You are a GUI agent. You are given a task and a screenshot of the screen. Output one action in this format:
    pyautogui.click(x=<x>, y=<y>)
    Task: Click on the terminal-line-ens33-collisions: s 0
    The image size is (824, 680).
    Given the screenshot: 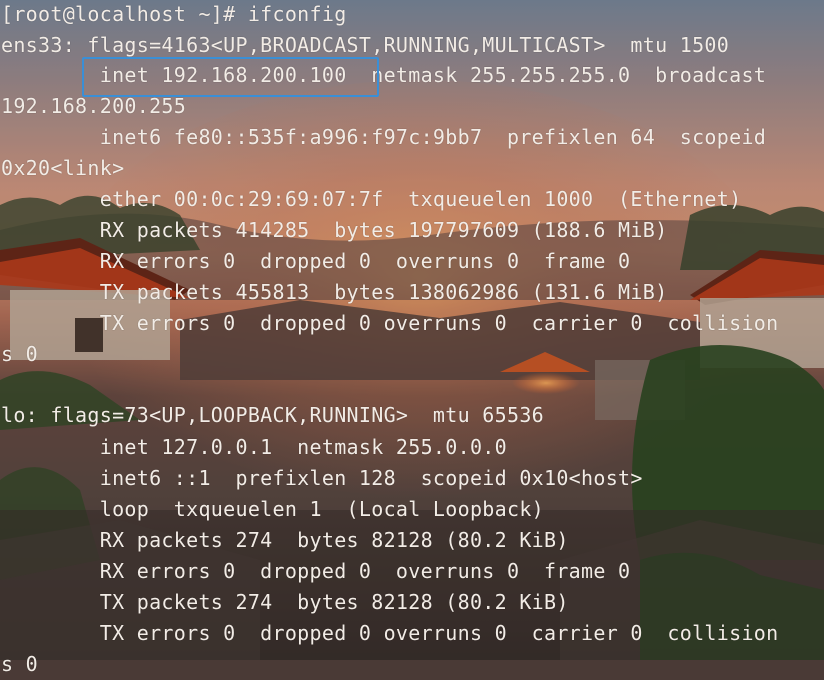 What is the action you would take?
    pyautogui.click(x=20, y=354)
    